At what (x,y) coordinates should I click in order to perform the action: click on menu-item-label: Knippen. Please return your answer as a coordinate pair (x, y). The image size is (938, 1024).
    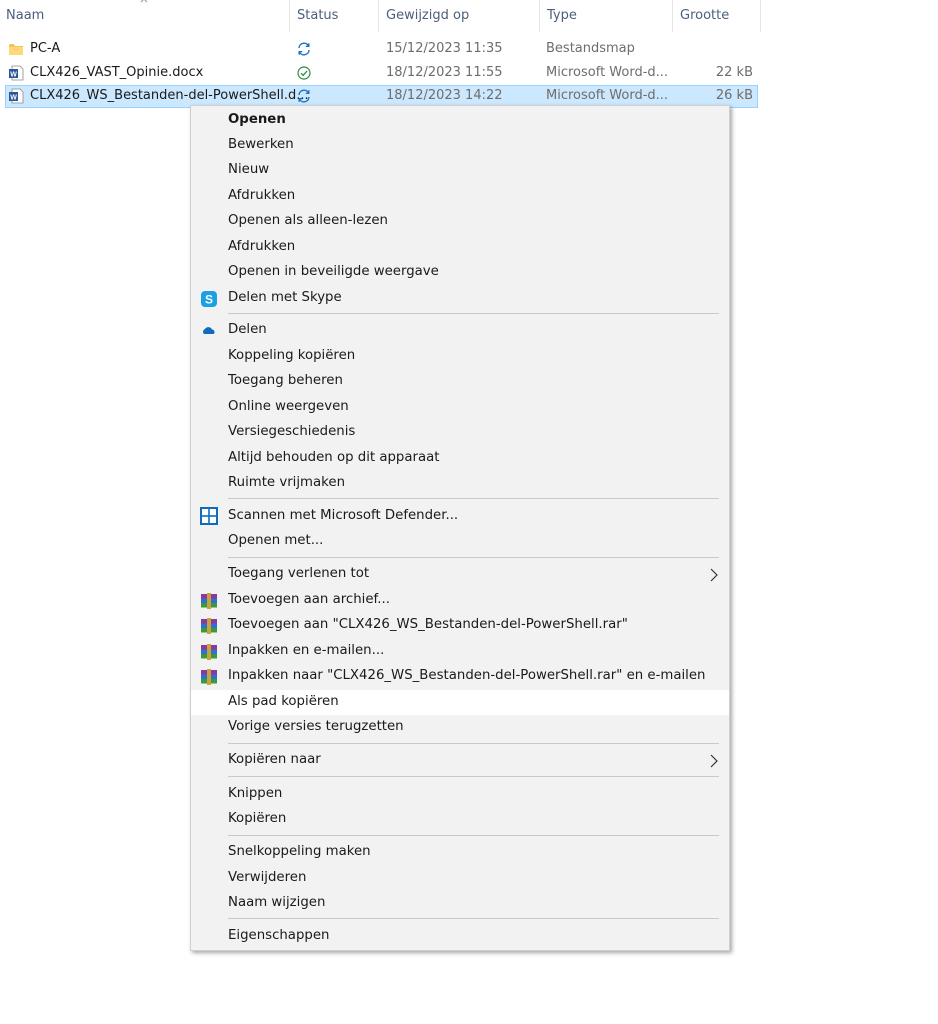
    Looking at the image, I should click on (255, 793).